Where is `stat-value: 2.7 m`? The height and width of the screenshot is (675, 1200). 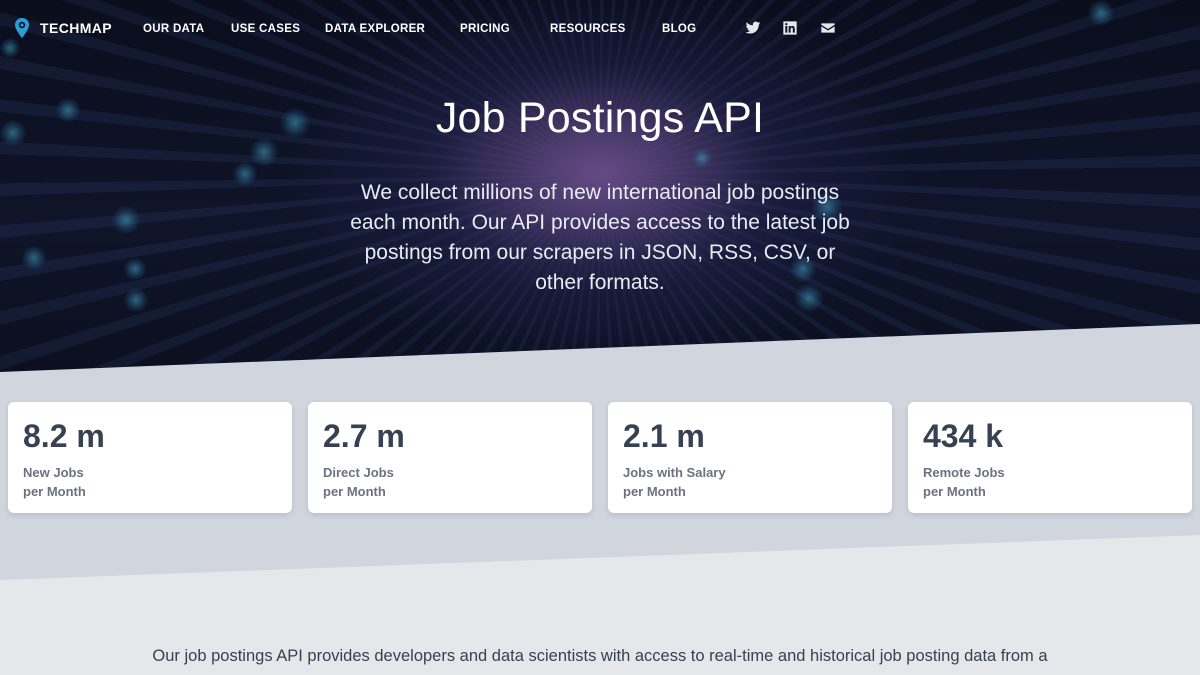 stat-value: 2.7 m is located at coordinates (364, 436).